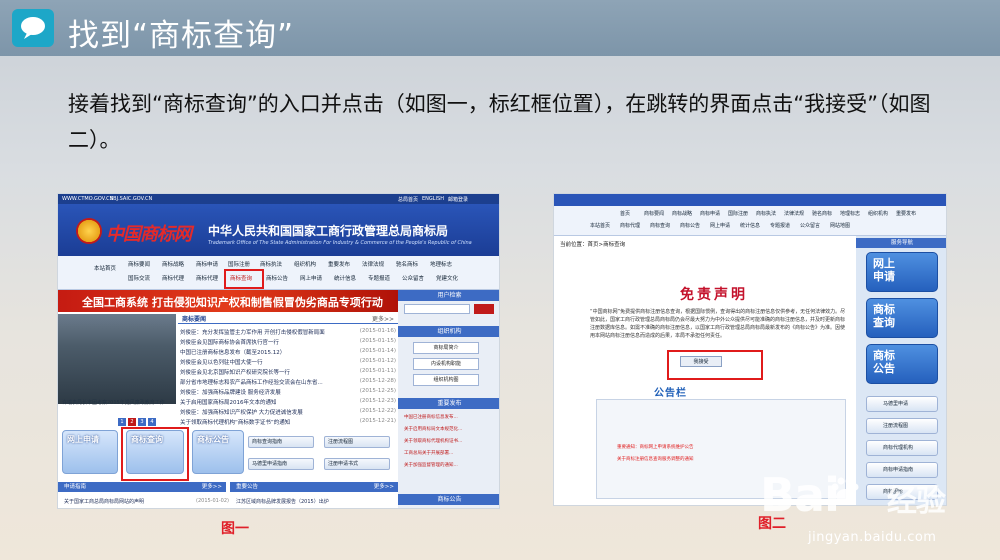 The image size is (1000, 560). What do you see at coordinates (500, 28) in the screenshot?
I see `title-bar: 找到“商标查询”` at bounding box center [500, 28].